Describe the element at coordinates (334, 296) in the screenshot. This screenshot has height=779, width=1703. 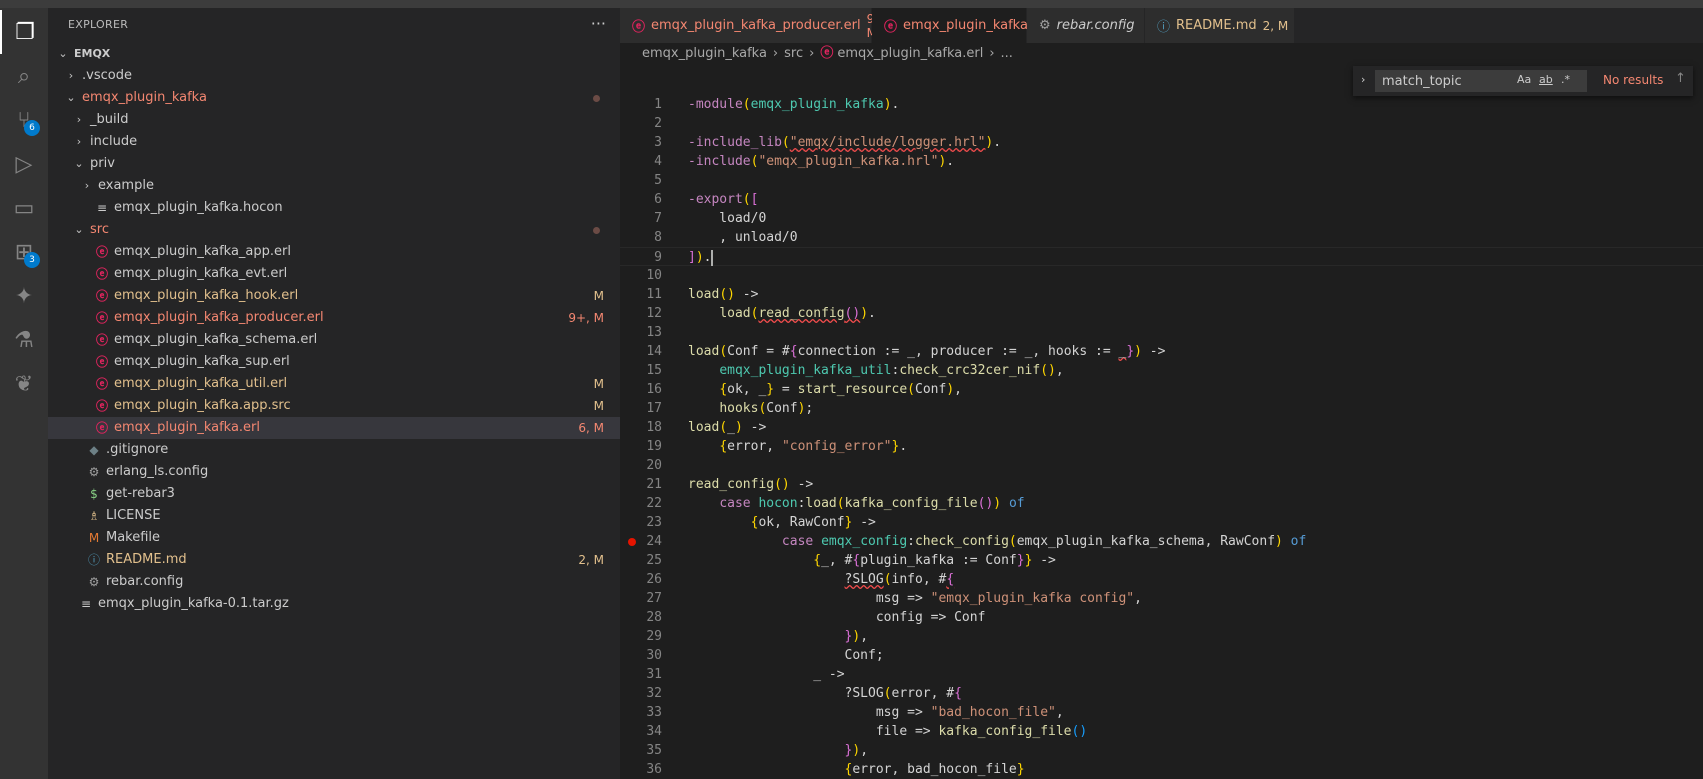
I see `tree-item: ⓔ emqx_plugin_kafka_hook.erl M` at that location.